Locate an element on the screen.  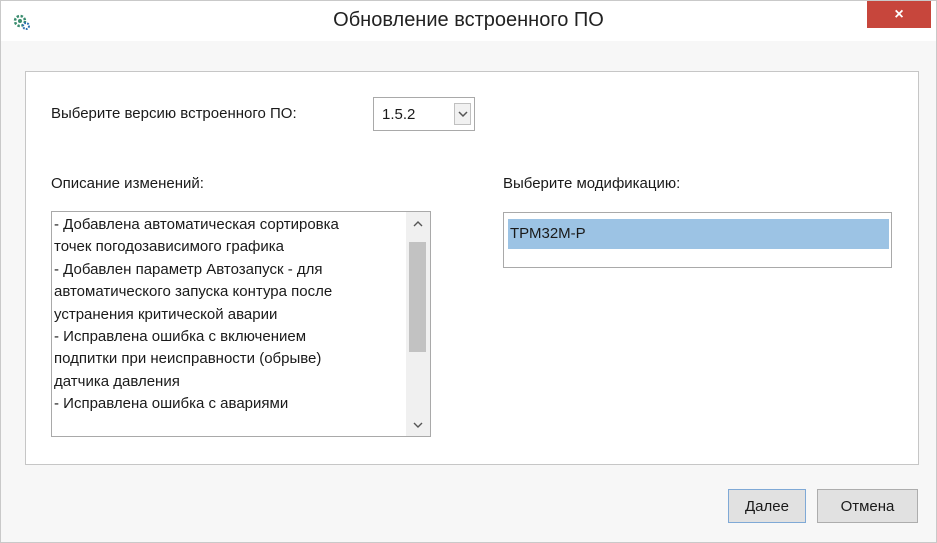
changes-line: устранения критической аварии is located at coordinates (166, 314).